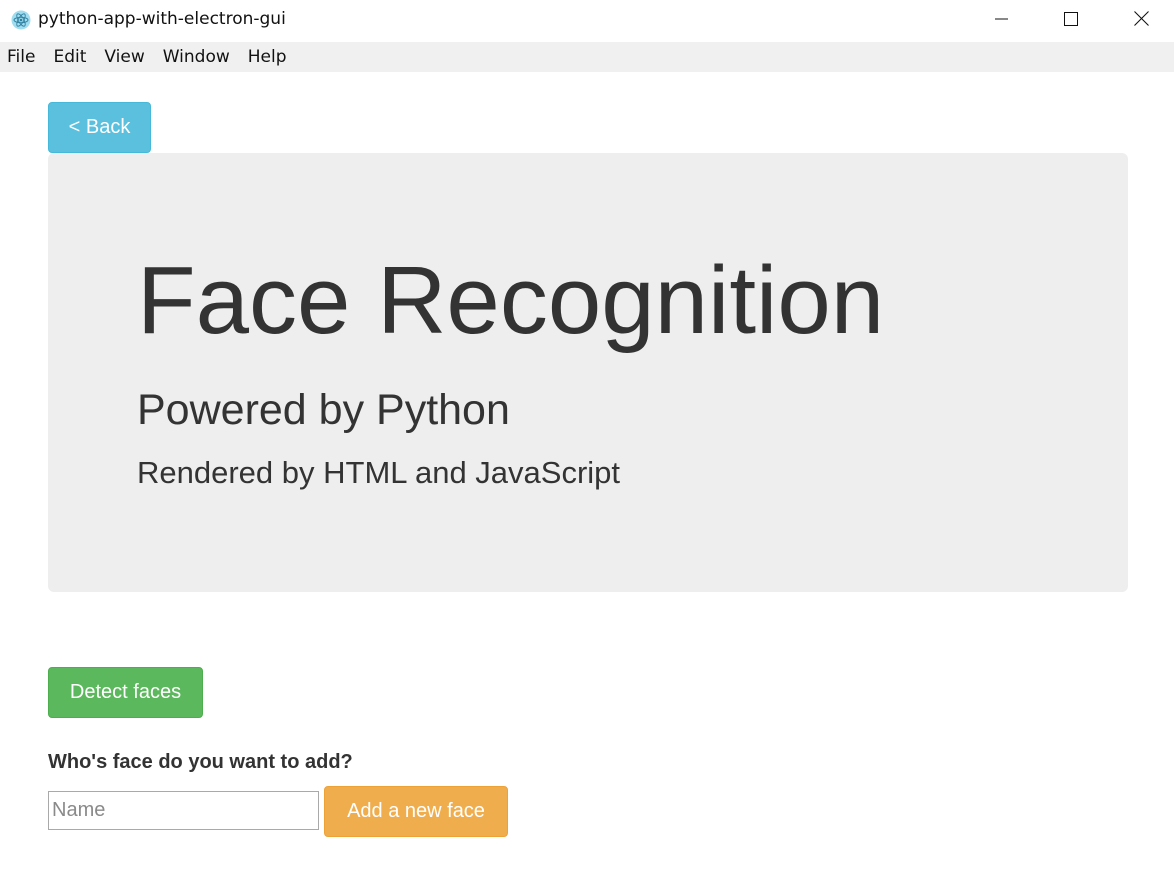  I want to click on detect-faces-button: Detect faces, so click(125, 692).